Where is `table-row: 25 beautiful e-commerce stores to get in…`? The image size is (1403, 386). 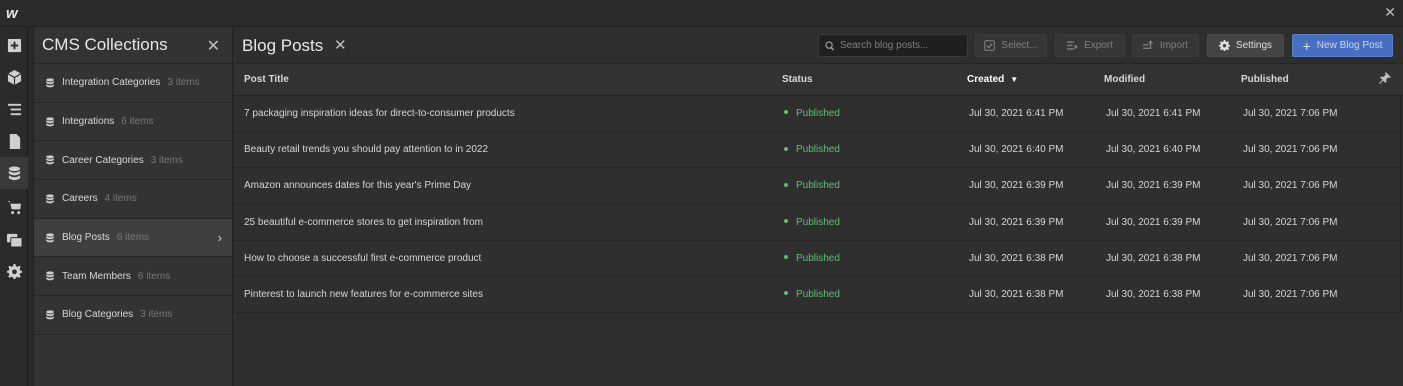 table-row: 25 beautiful e-commerce stores to get in… is located at coordinates (817, 222).